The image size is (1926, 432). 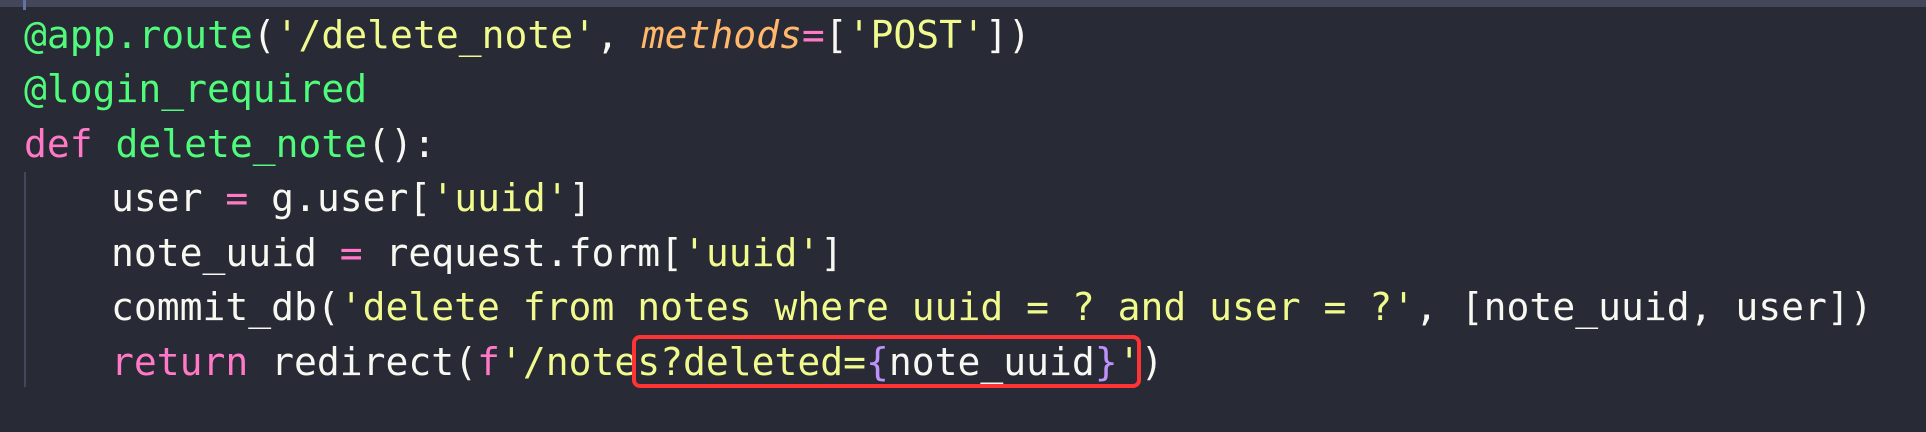 I want to click on function-name-token: delete_note, so click(x=241, y=144).